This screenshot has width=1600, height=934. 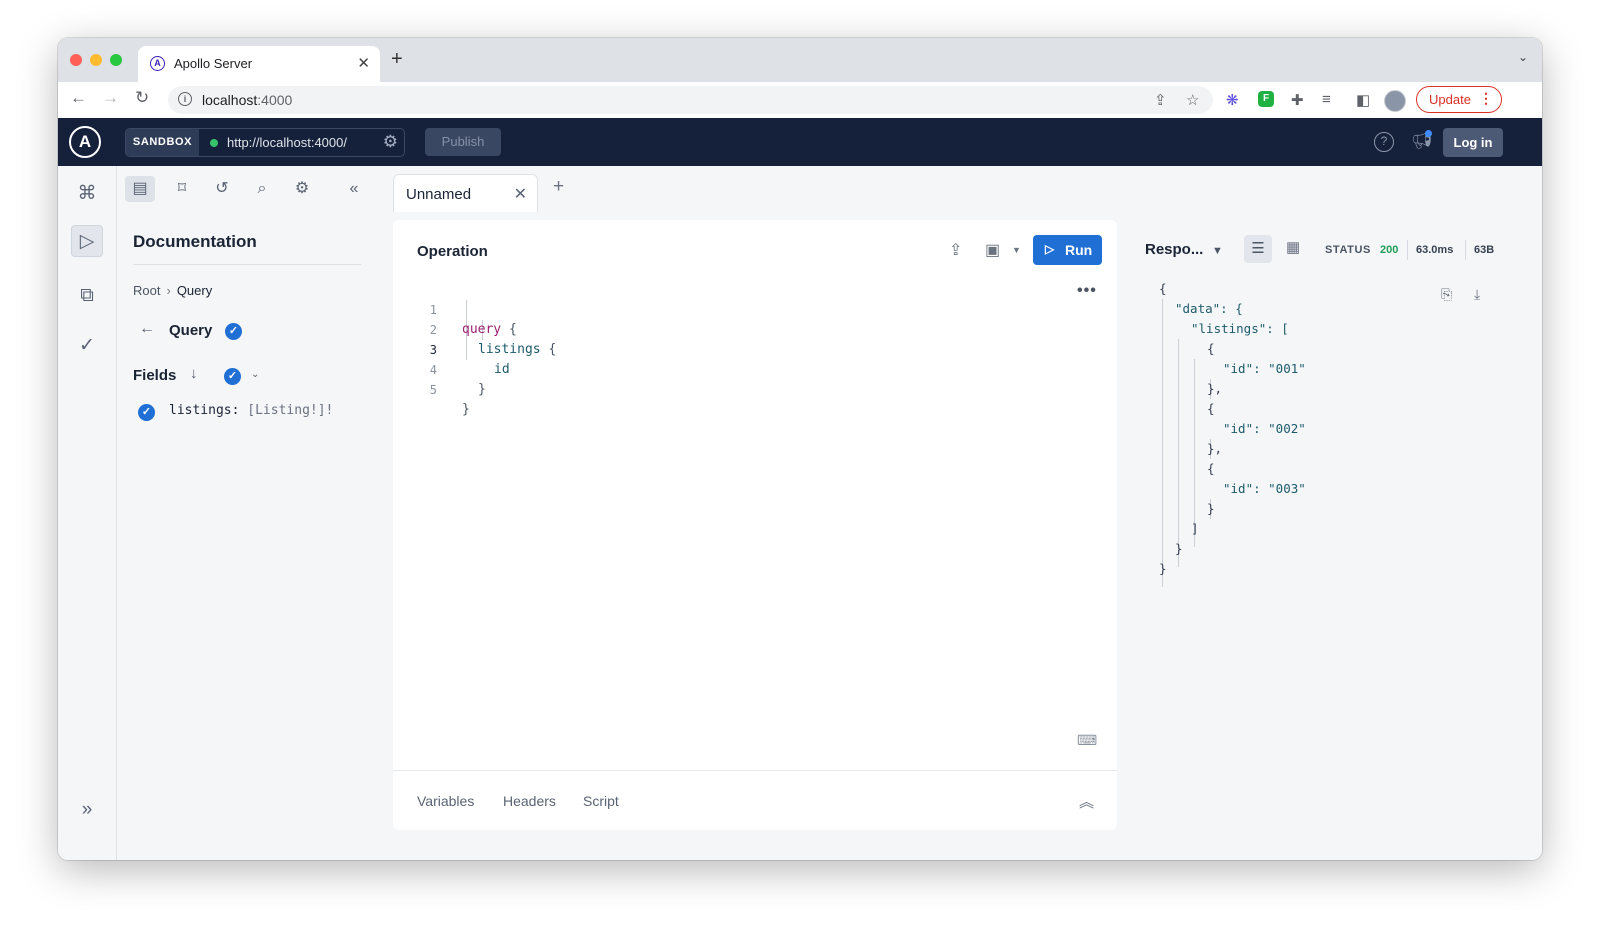 I want to click on search-icon: ⌕, so click(x=262, y=189).